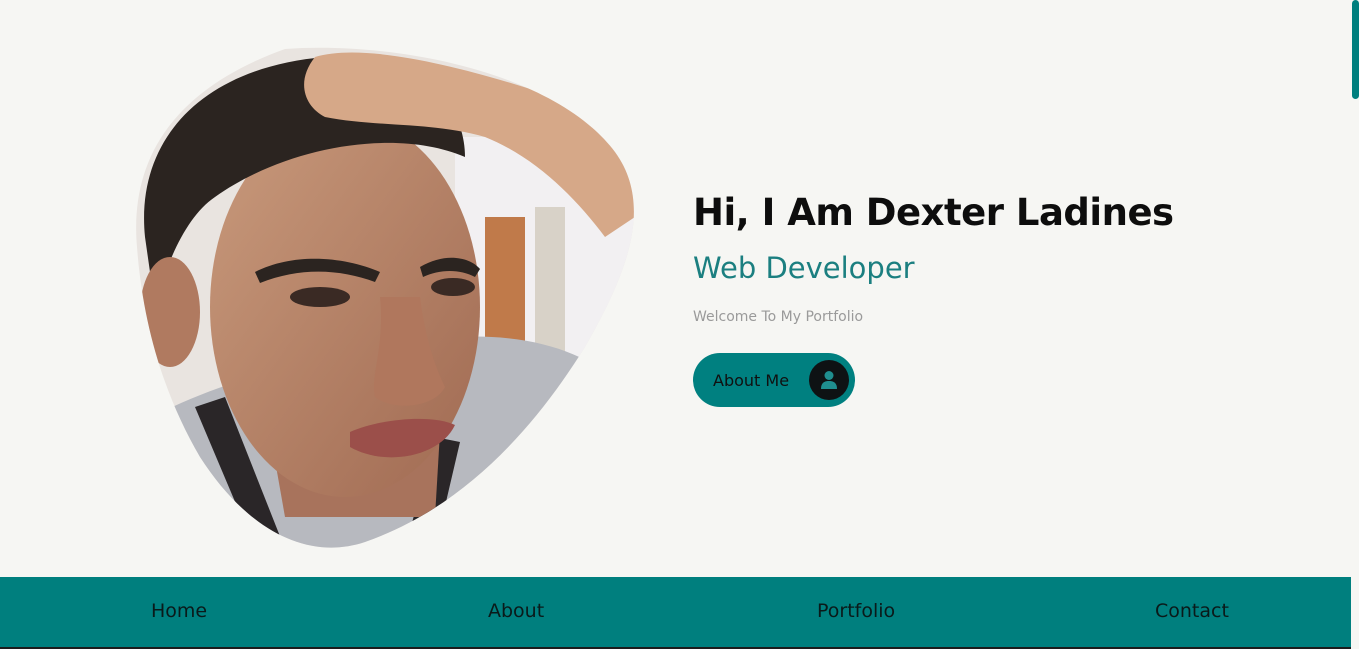 This screenshot has width=1359, height=649. What do you see at coordinates (1355, 324) in the screenshot?
I see `scrollbar` at bounding box center [1355, 324].